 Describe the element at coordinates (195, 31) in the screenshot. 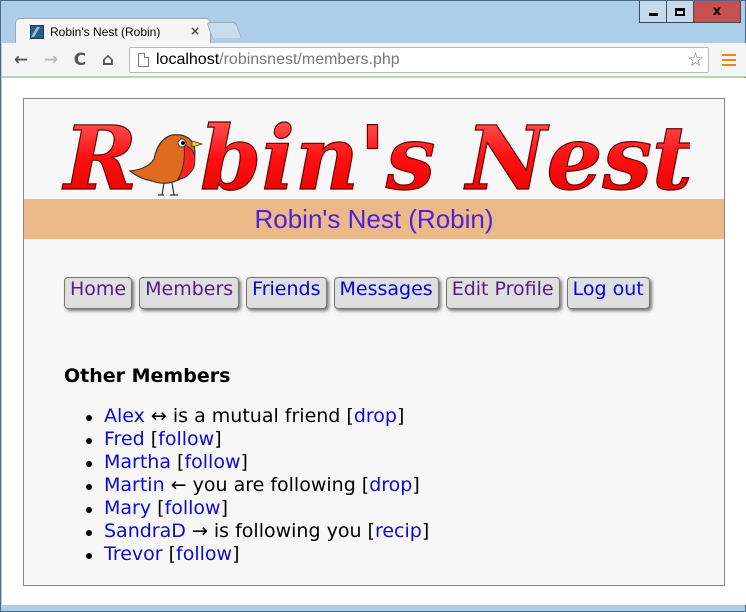

I see `tab-close-icon: ×` at that location.